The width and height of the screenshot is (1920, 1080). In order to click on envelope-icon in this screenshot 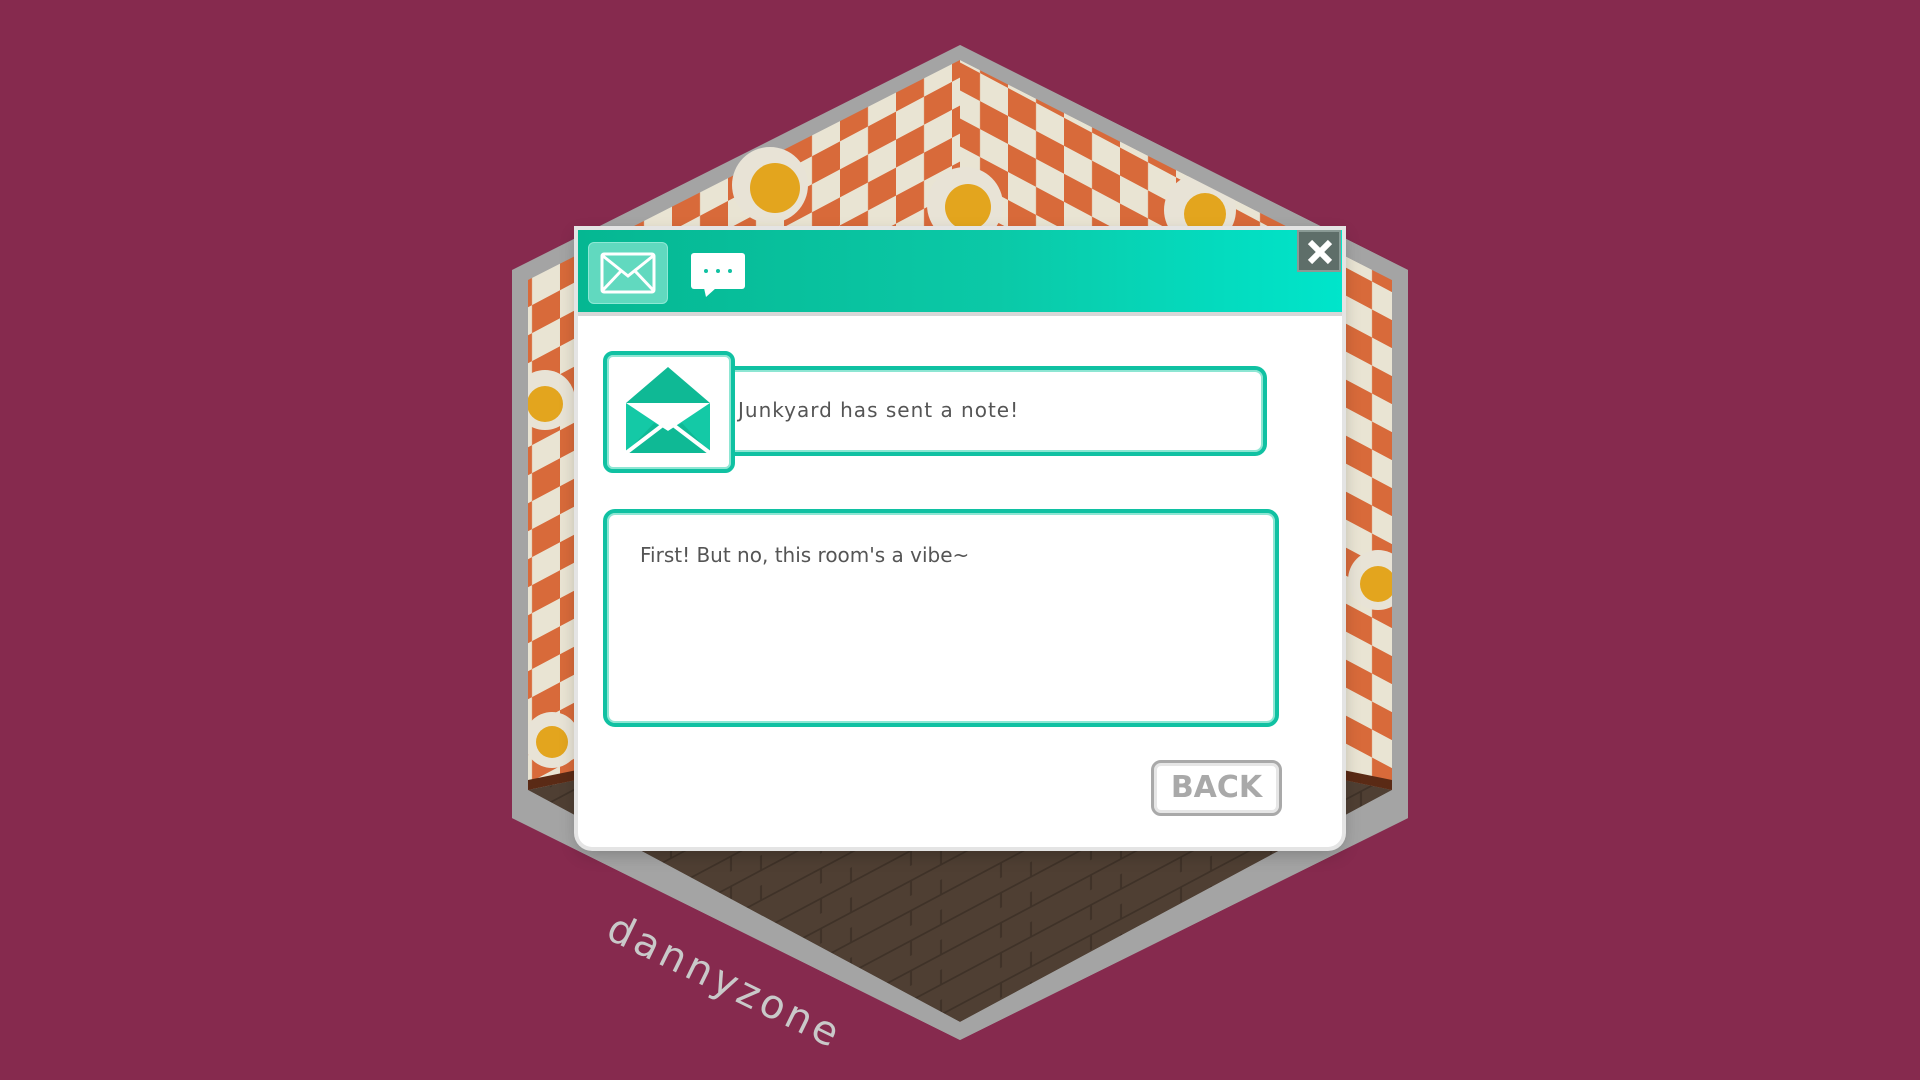, I will do `click(628, 273)`.